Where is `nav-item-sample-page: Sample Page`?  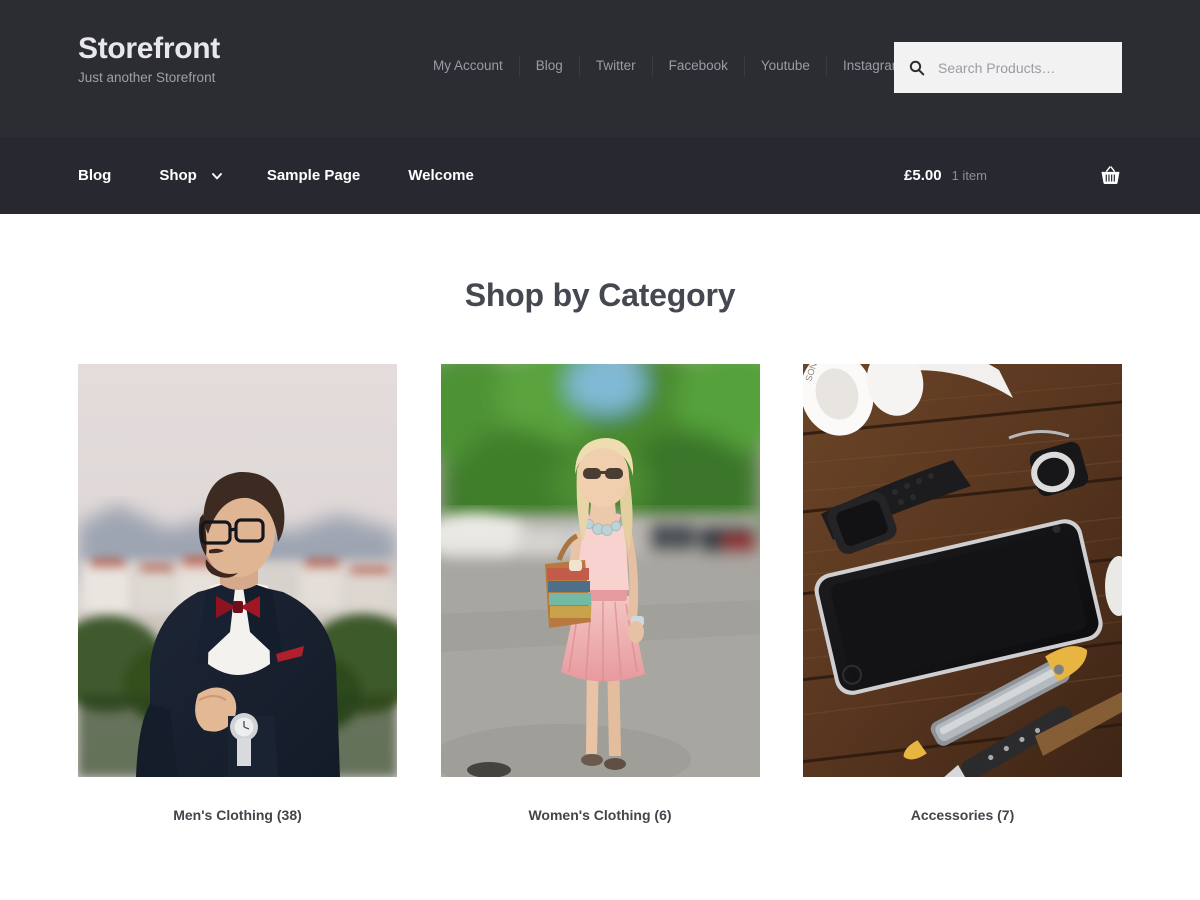
nav-item-sample-page: Sample Page is located at coordinates (313, 175).